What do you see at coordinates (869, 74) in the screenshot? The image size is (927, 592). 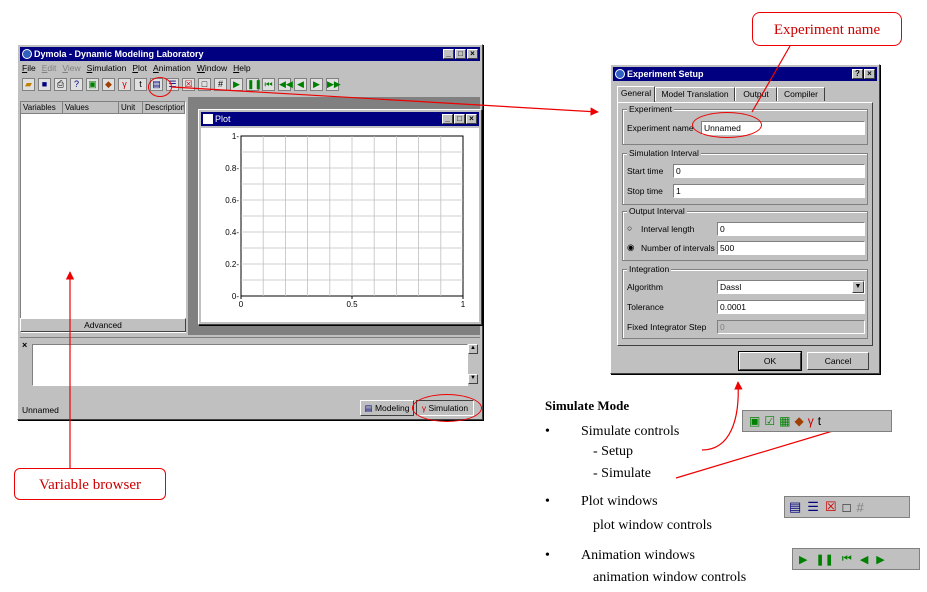 I see `dialog-close-button: ×` at bounding box center [869, 74].